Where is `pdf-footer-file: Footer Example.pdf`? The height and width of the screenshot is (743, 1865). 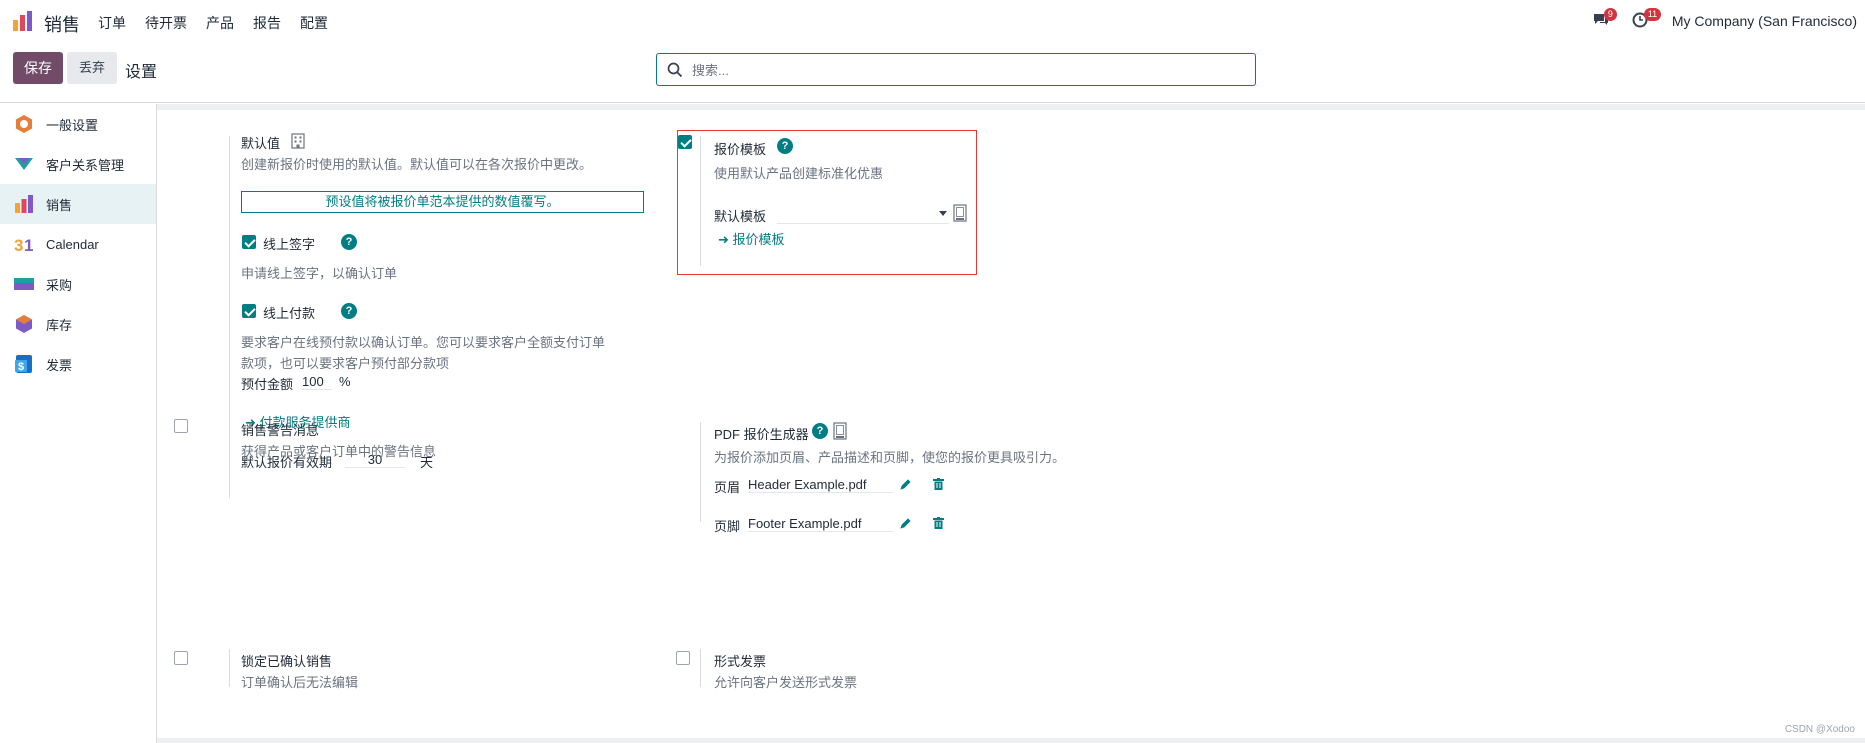
pdf-footer-file: Footer Example.pdf is located at coordinates (820, 524).